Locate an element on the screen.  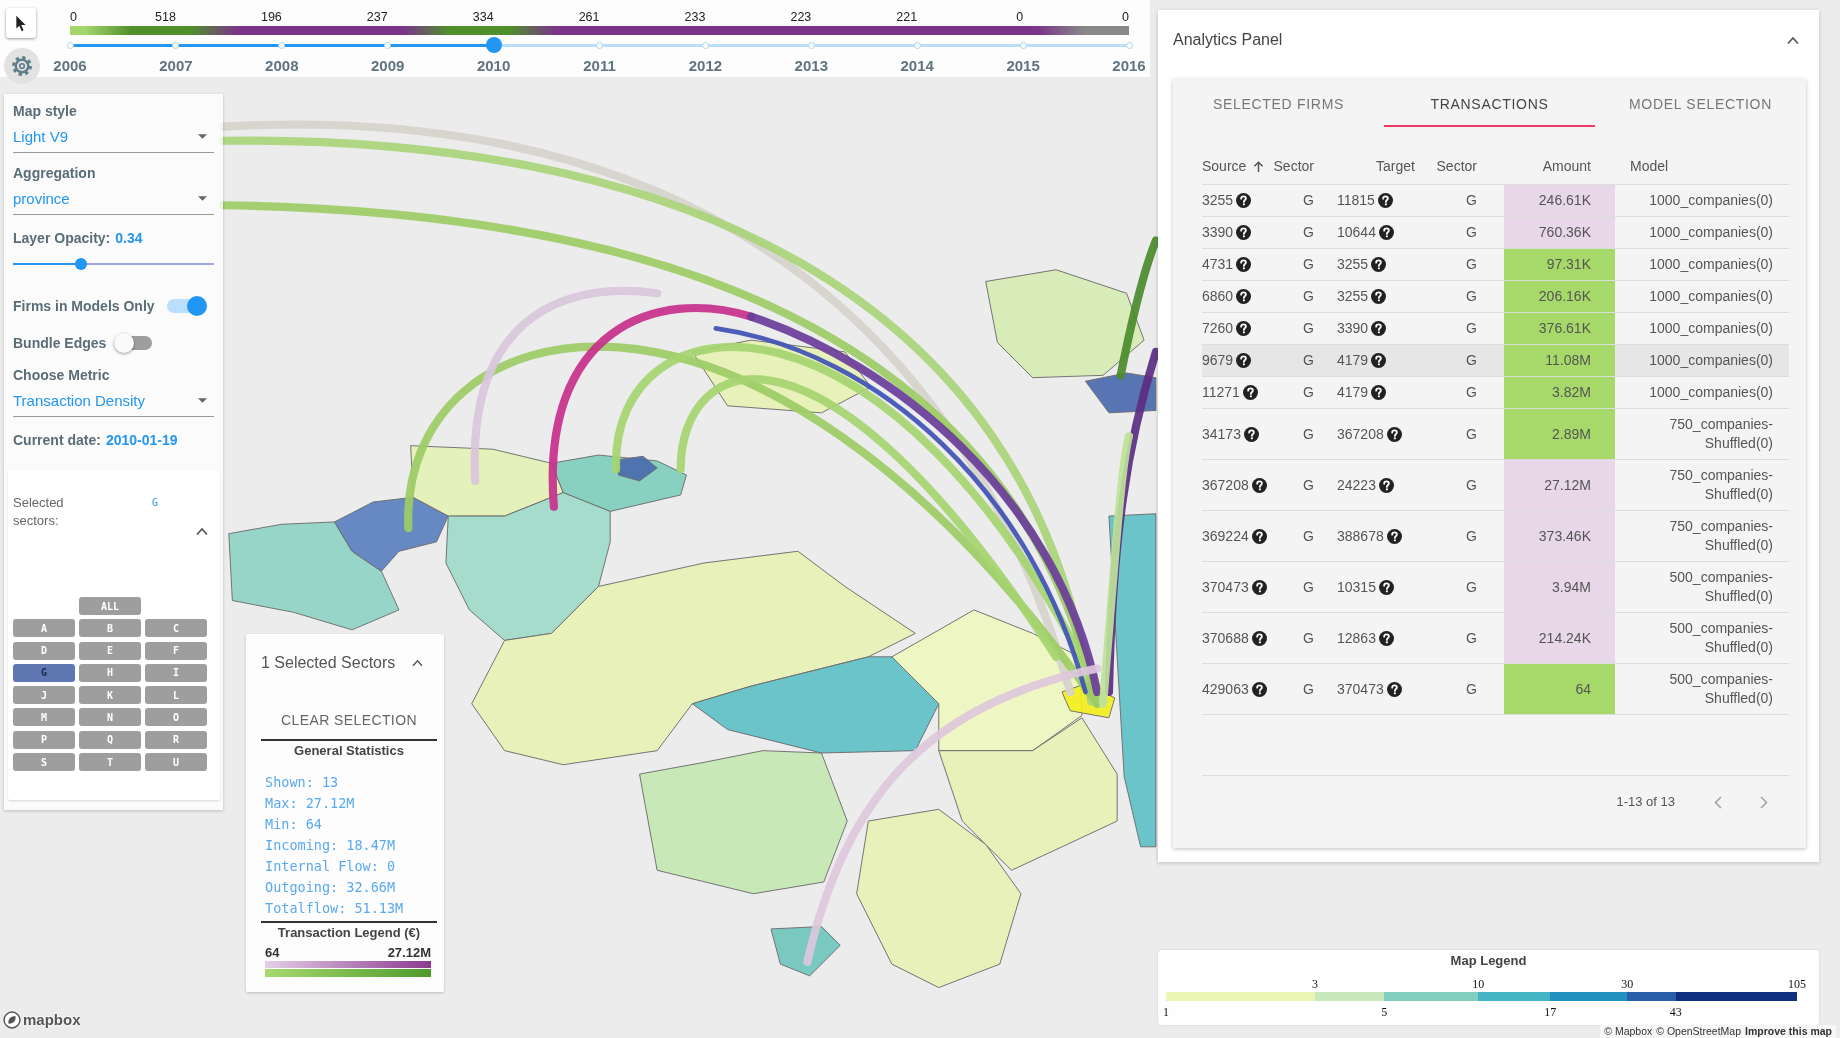
clear-selection-button: CLEAR SELECTION is located at coordinates (349, 720).